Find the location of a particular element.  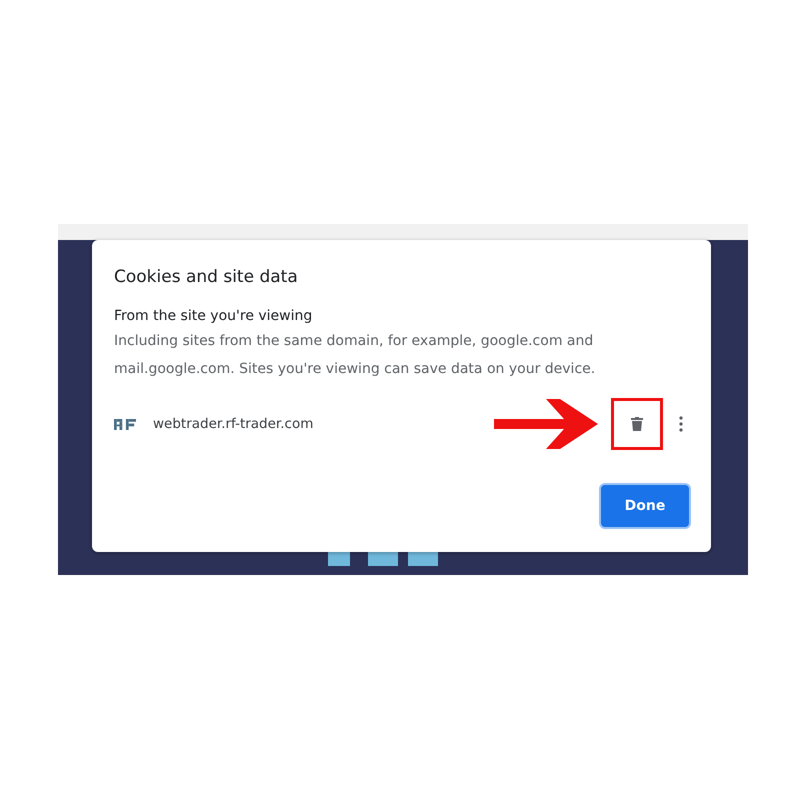

delete-button is located at coordinates (637, 424).